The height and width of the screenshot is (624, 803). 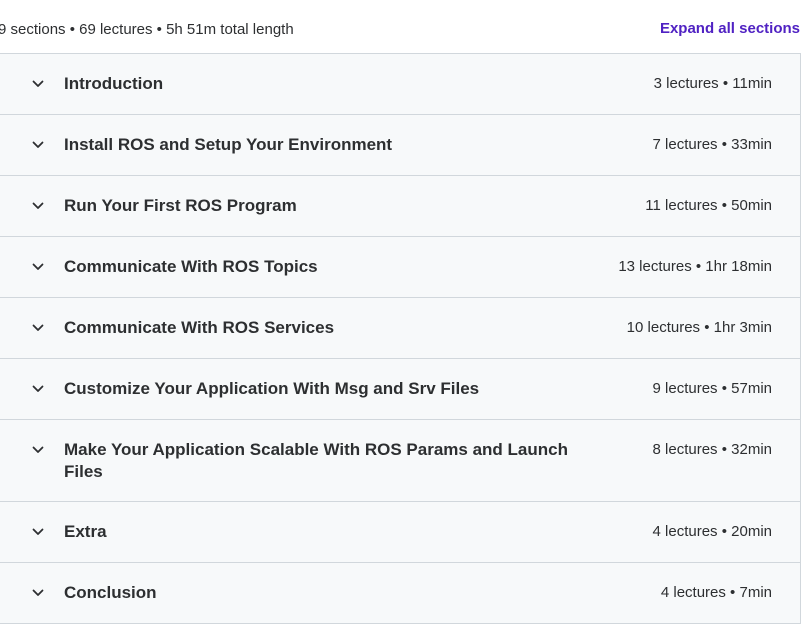 I want to click on section-title: Run Your First ROS Program, so click(x=180, y=205).